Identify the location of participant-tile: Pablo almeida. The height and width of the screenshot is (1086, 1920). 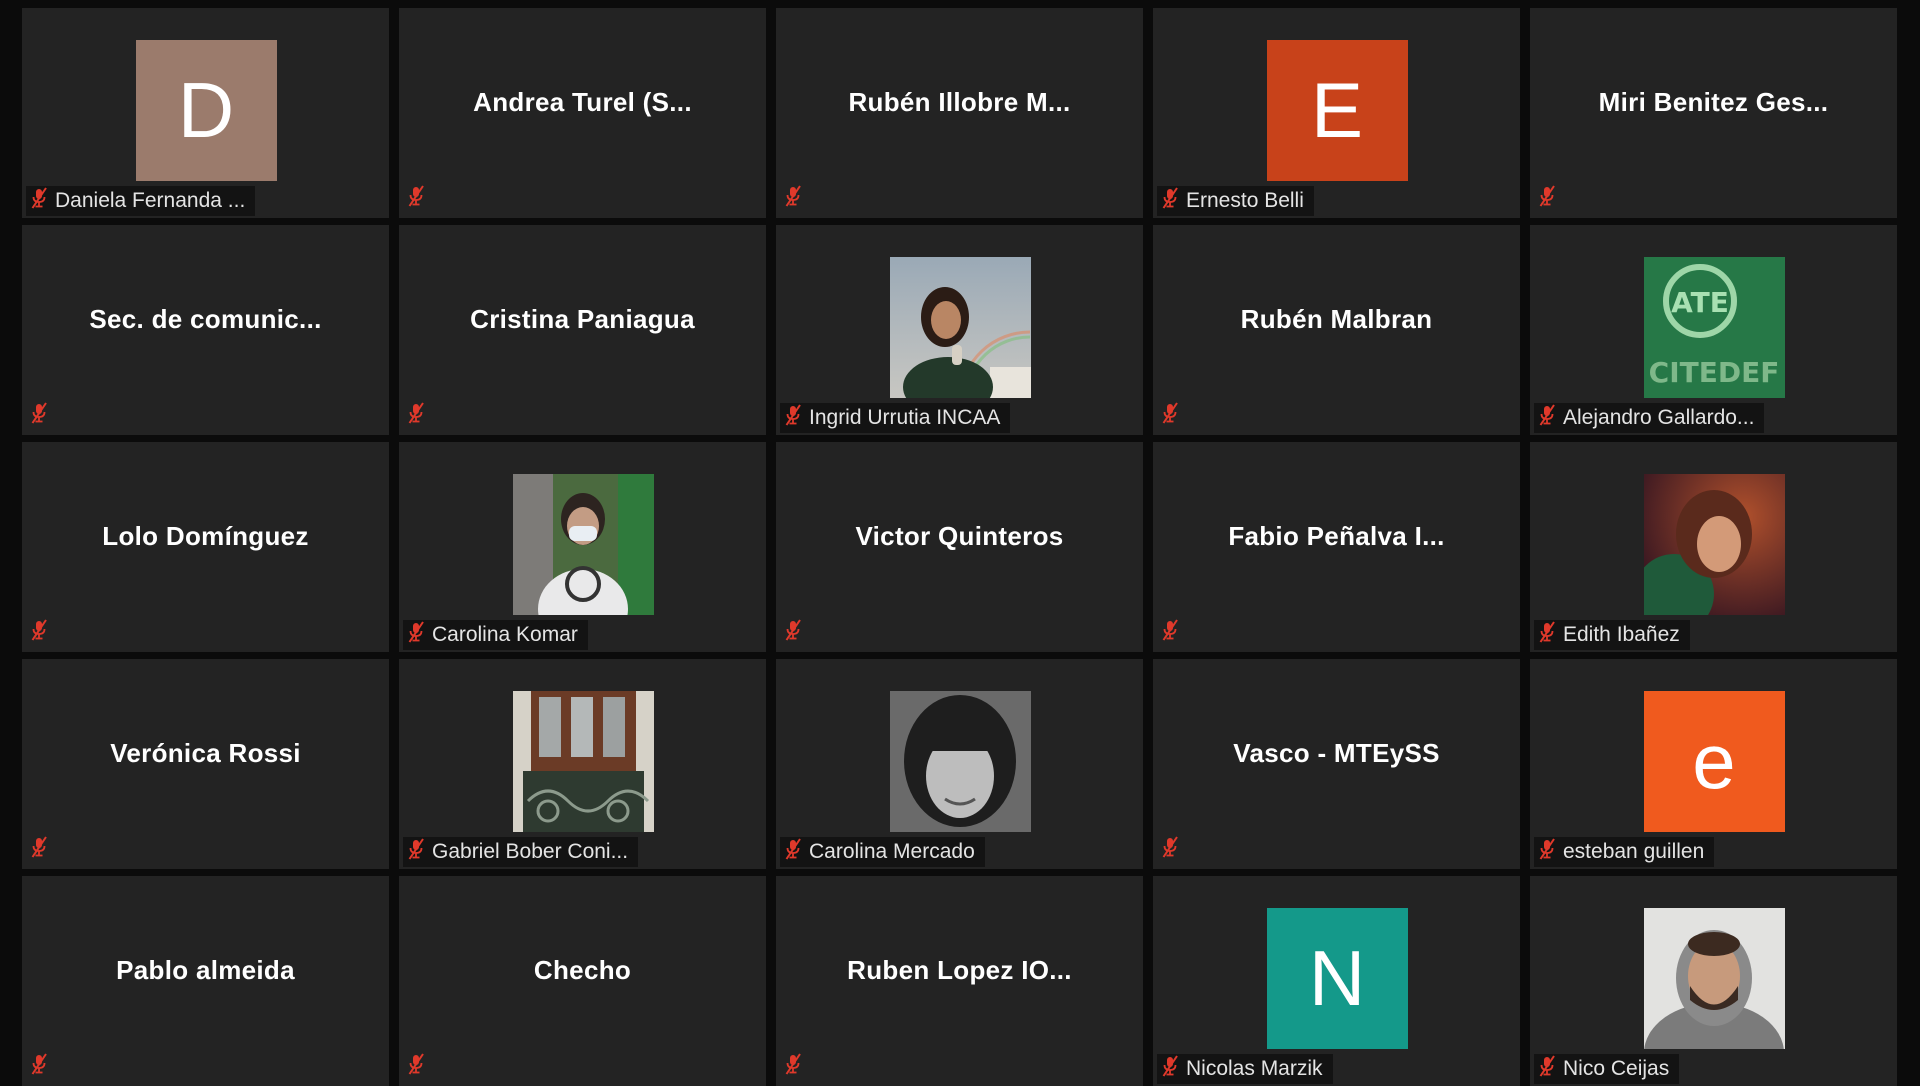
(205, 981).